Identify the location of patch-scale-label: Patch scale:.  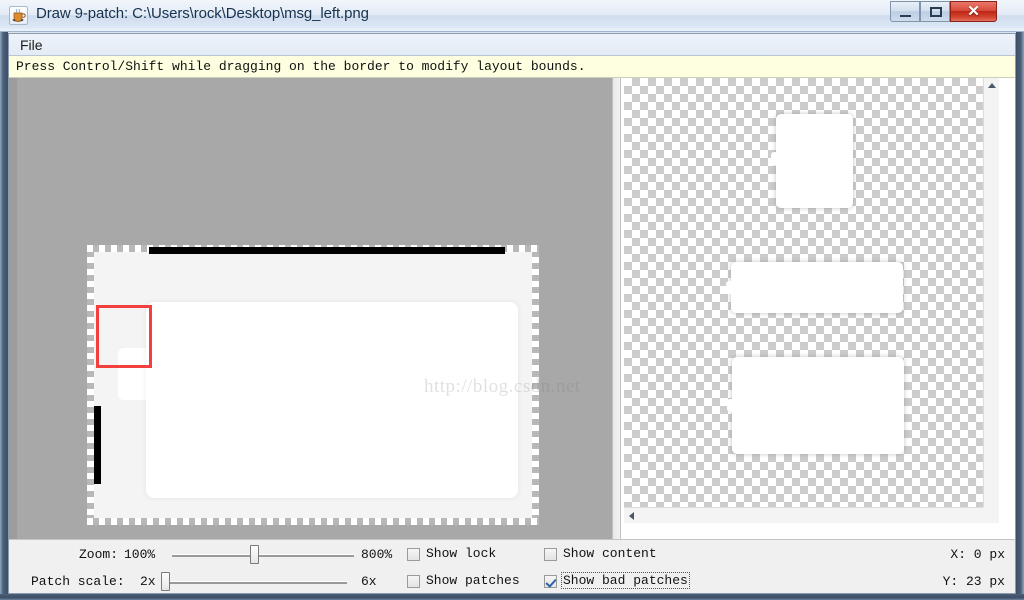
(78, 581).